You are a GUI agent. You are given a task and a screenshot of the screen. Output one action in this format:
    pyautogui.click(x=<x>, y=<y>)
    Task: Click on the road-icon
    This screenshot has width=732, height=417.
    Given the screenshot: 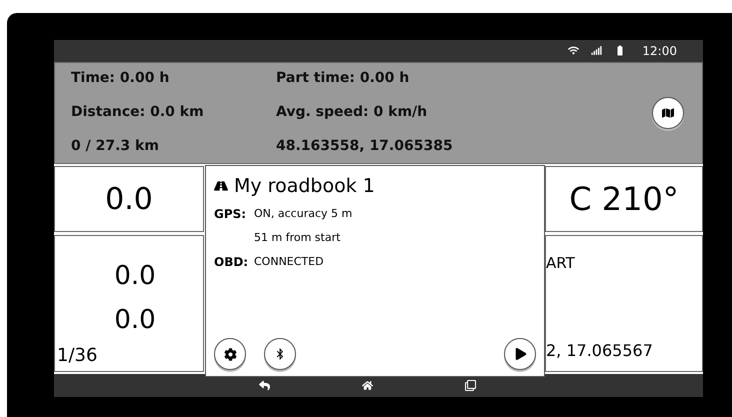 What is the action you would take?
    pyautogui.click(x=221, y=186)
    